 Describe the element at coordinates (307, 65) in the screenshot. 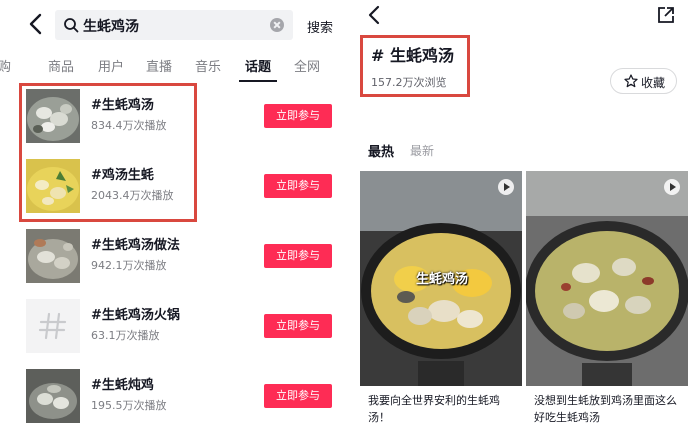

I see `tab-all-web: 全网` at that location.